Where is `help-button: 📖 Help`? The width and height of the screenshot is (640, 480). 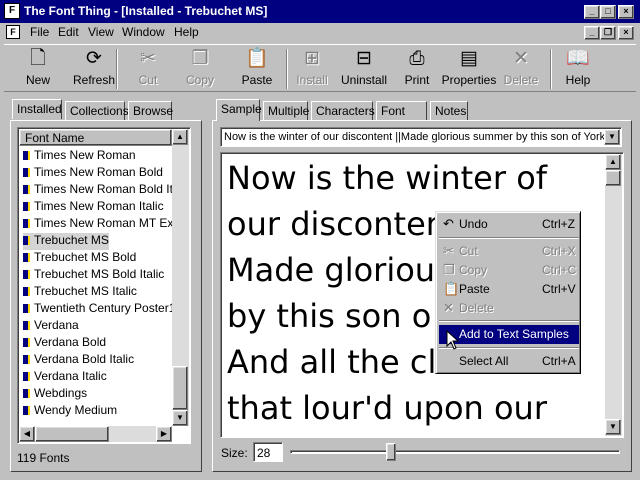
help-button: 📖 Help is located at coordinates (578, 69).